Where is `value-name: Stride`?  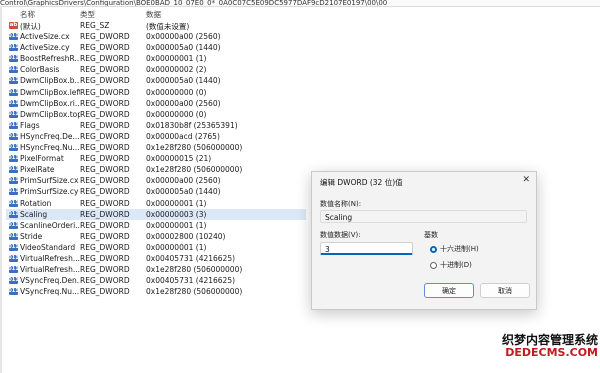 value-name: Stride is located at coordinates (31, 236).